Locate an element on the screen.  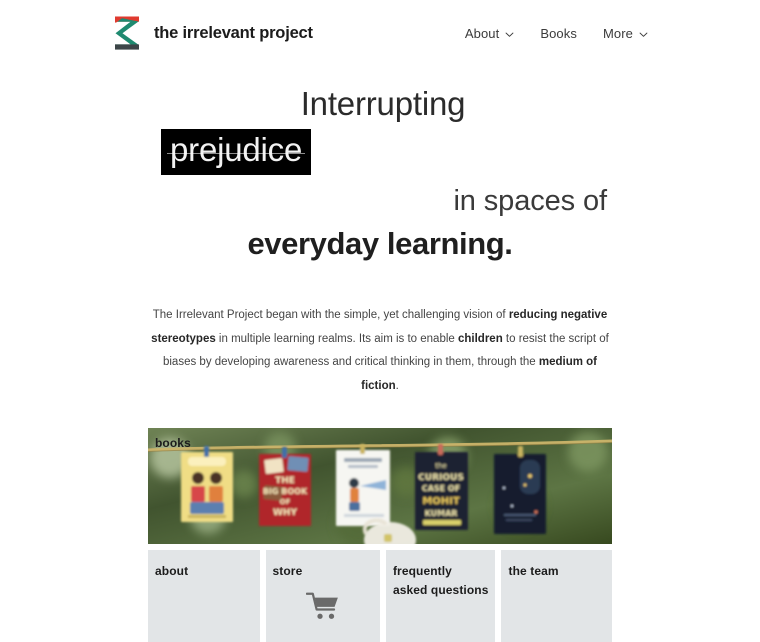
tile-faq: frequently asked questions is located at coordinates (440, 596).